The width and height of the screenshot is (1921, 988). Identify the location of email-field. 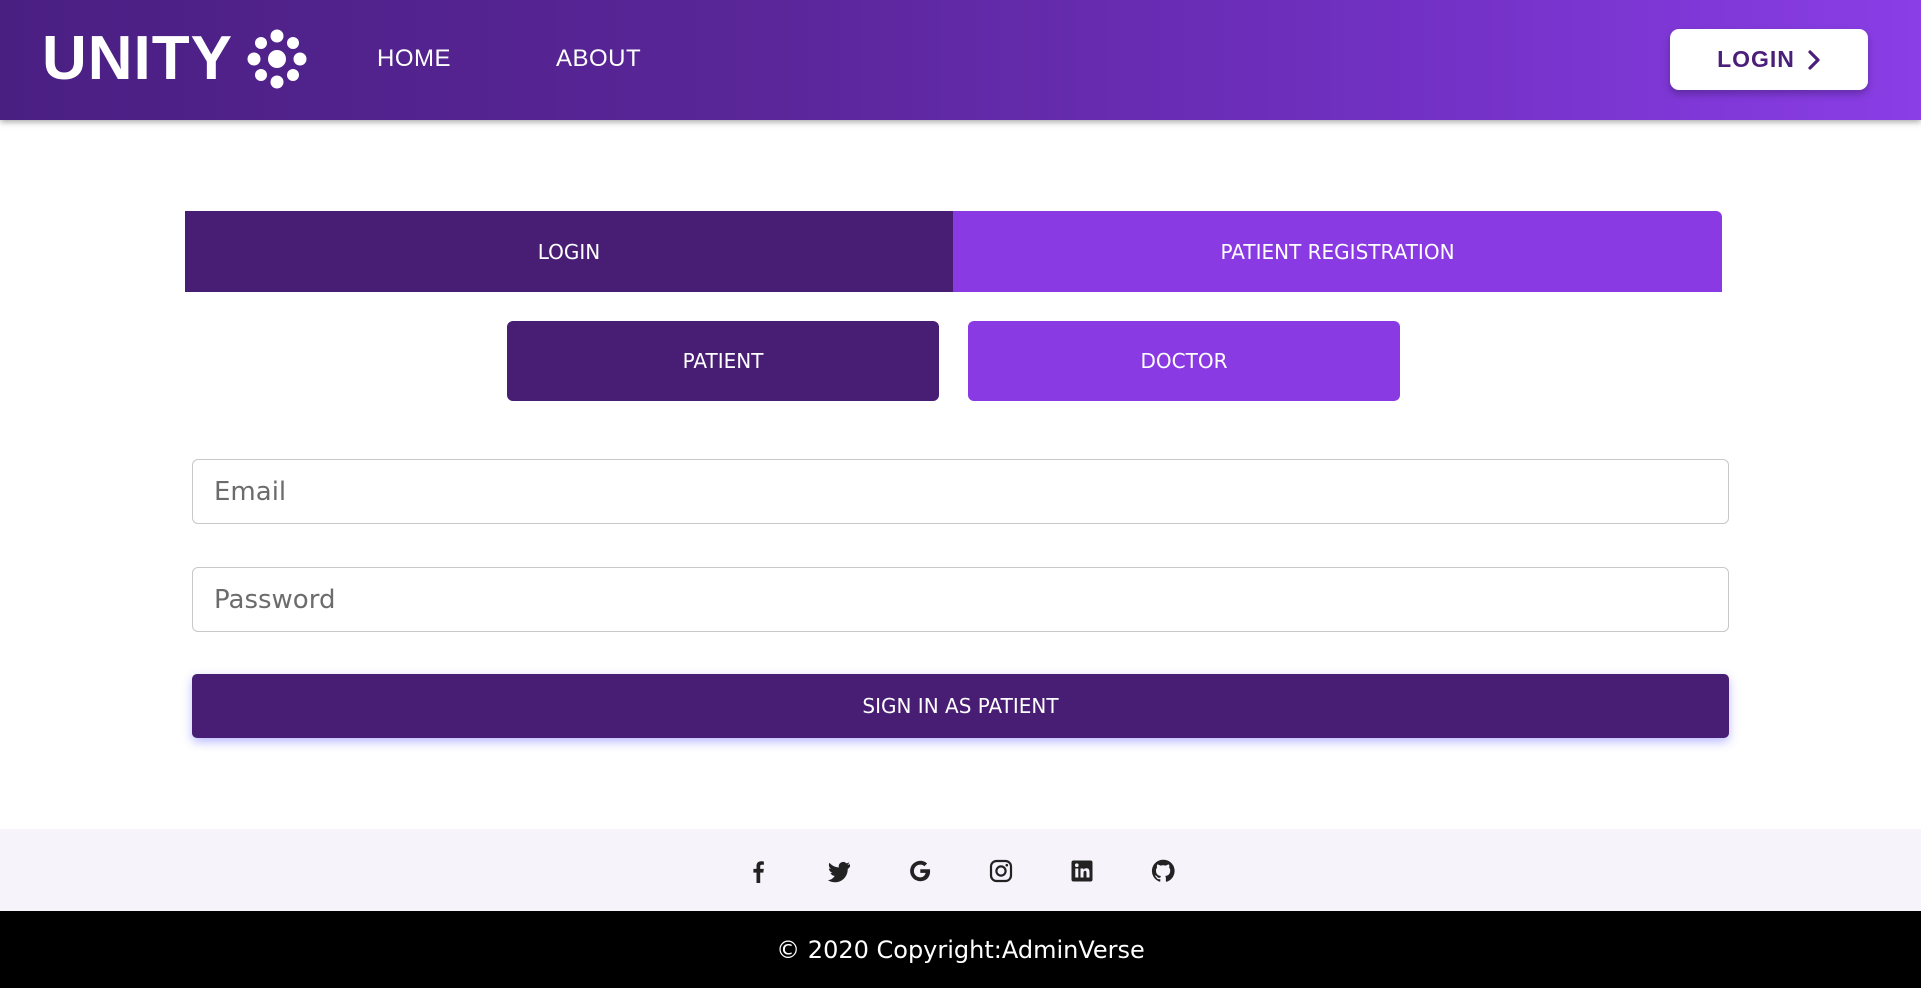
(960, 491).